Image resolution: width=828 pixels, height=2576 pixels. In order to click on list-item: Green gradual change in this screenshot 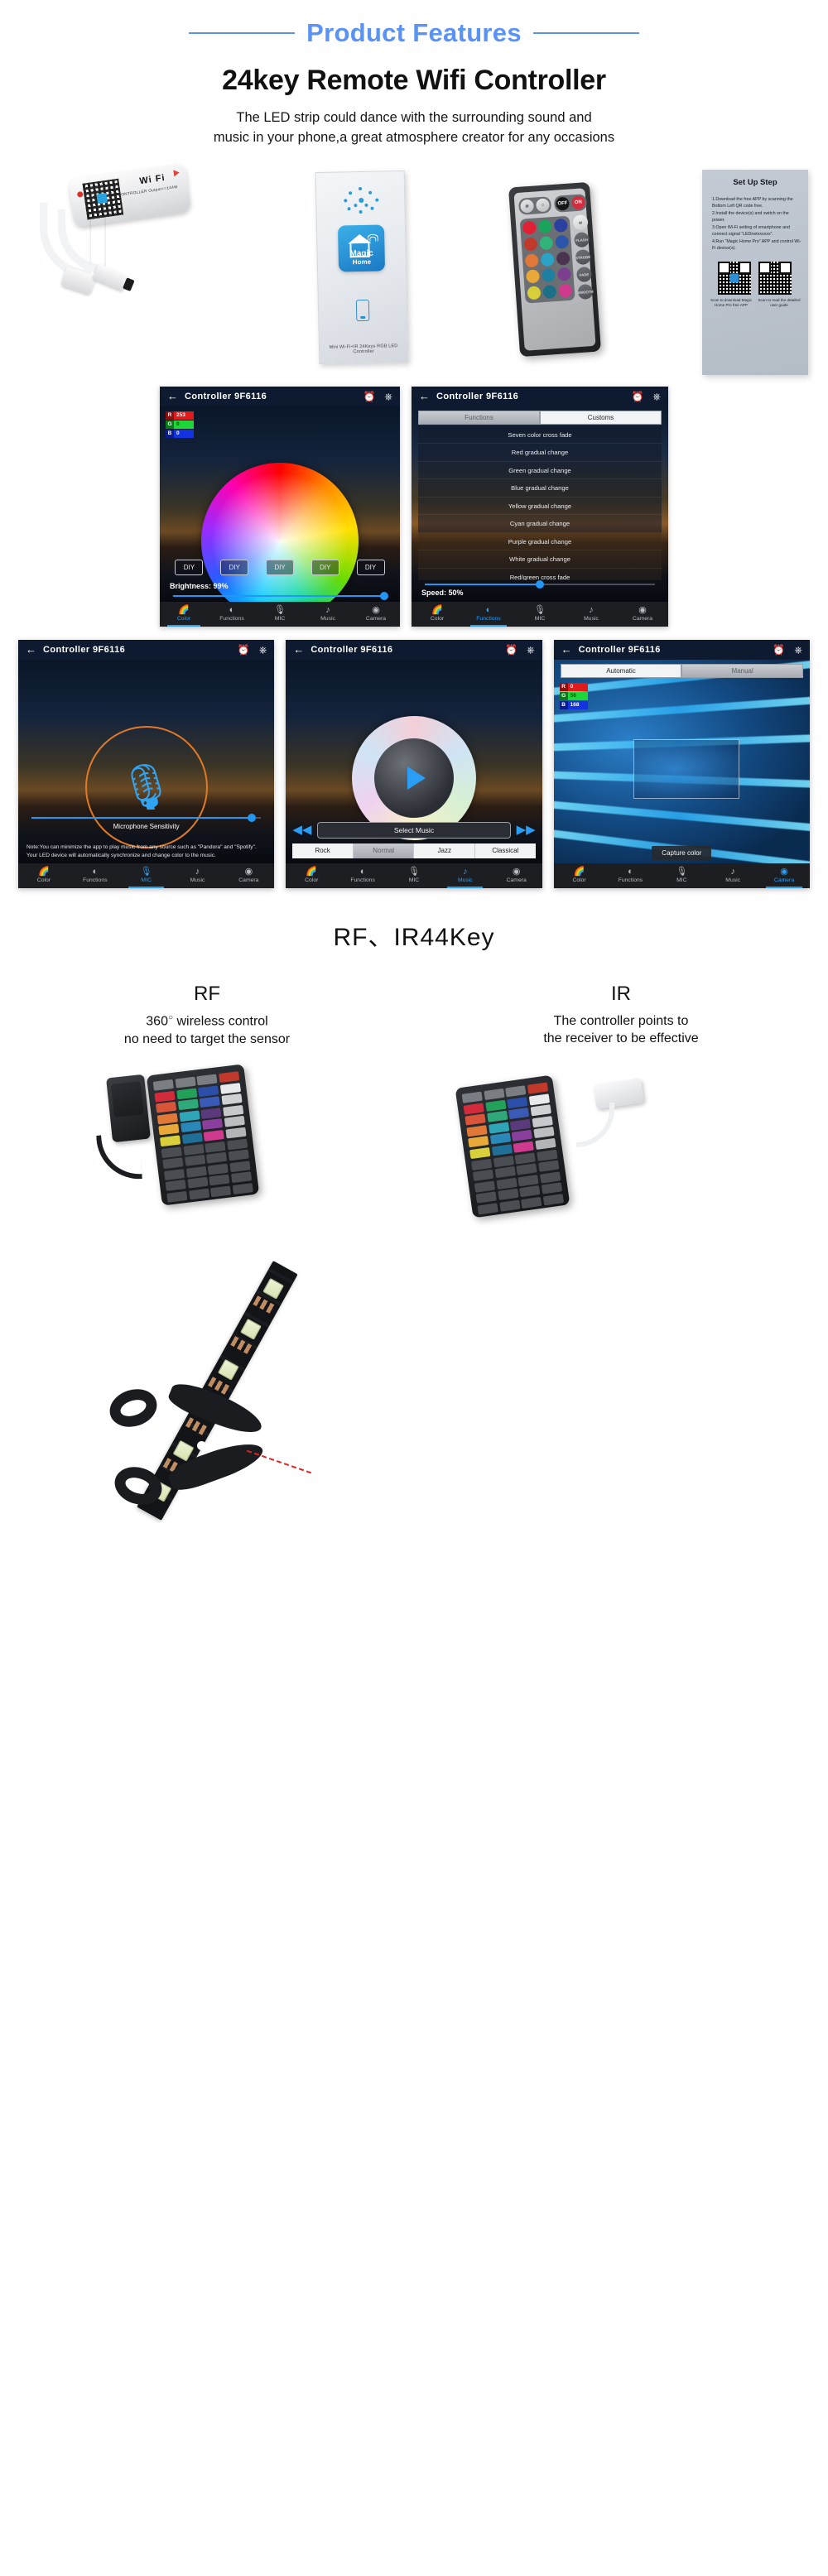, I will do `click(540, 470)`.